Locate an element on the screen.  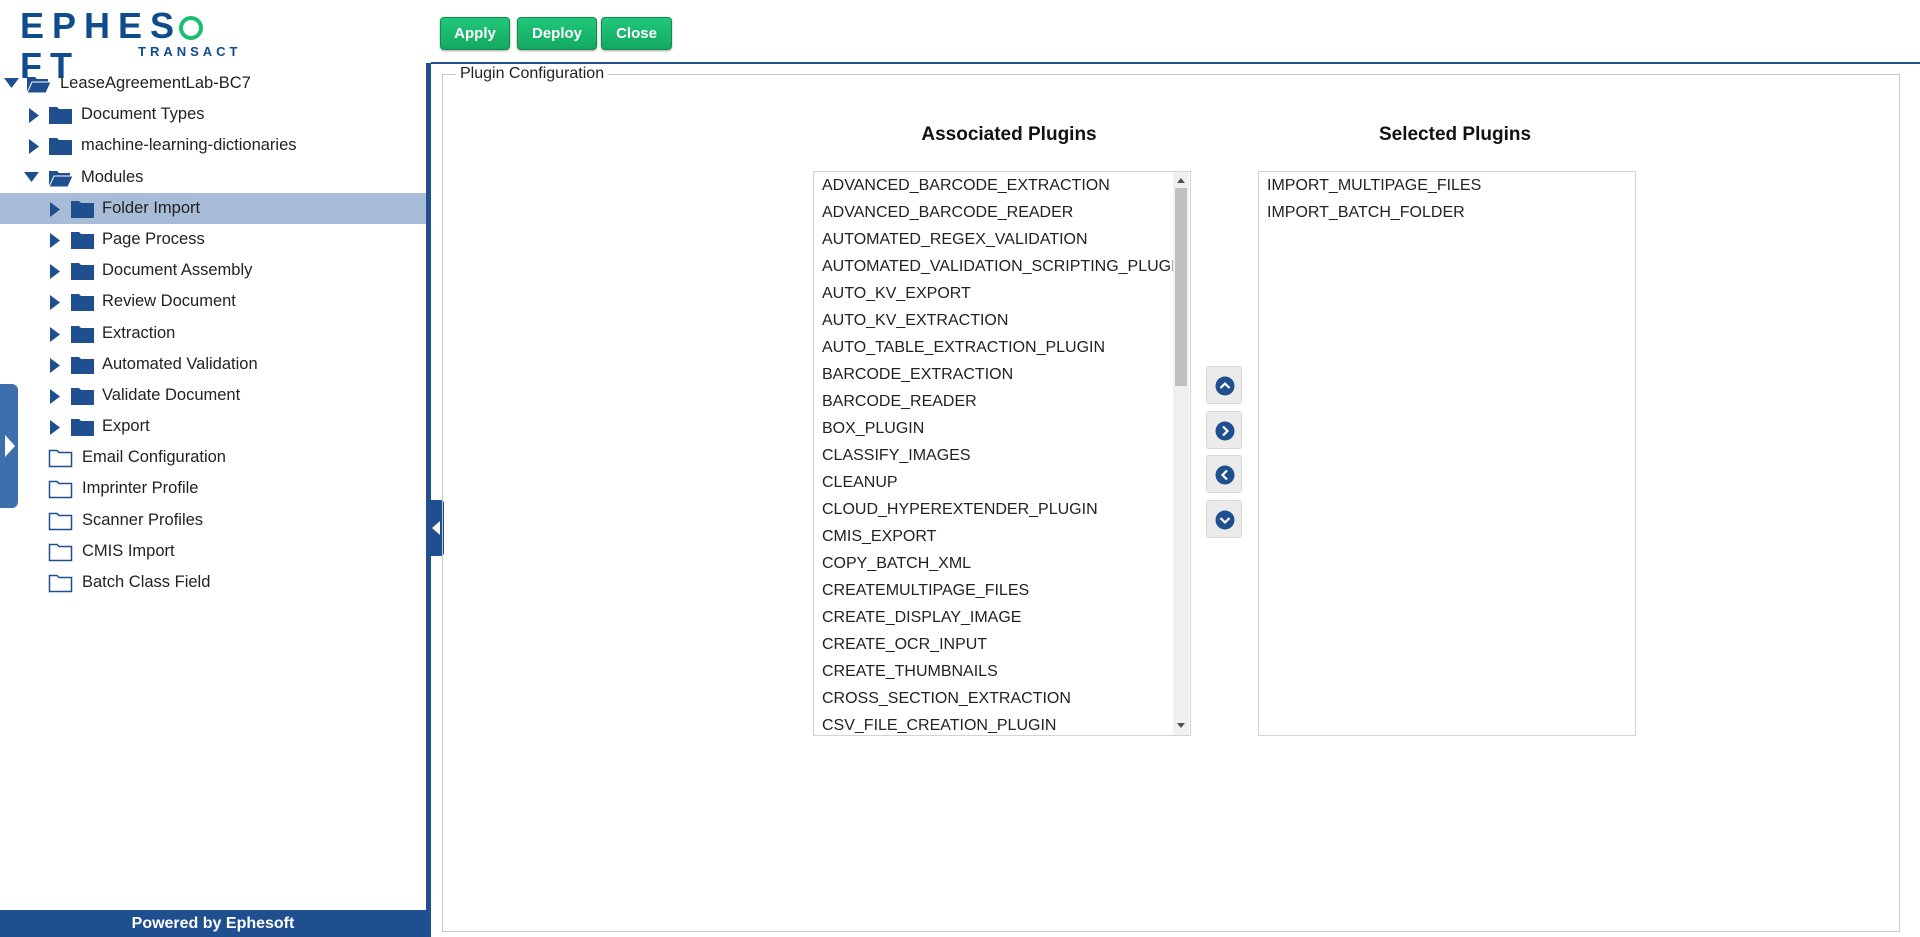
plugin-list-item: CMIS_EXPORT is located at coordinates (1002, 536).